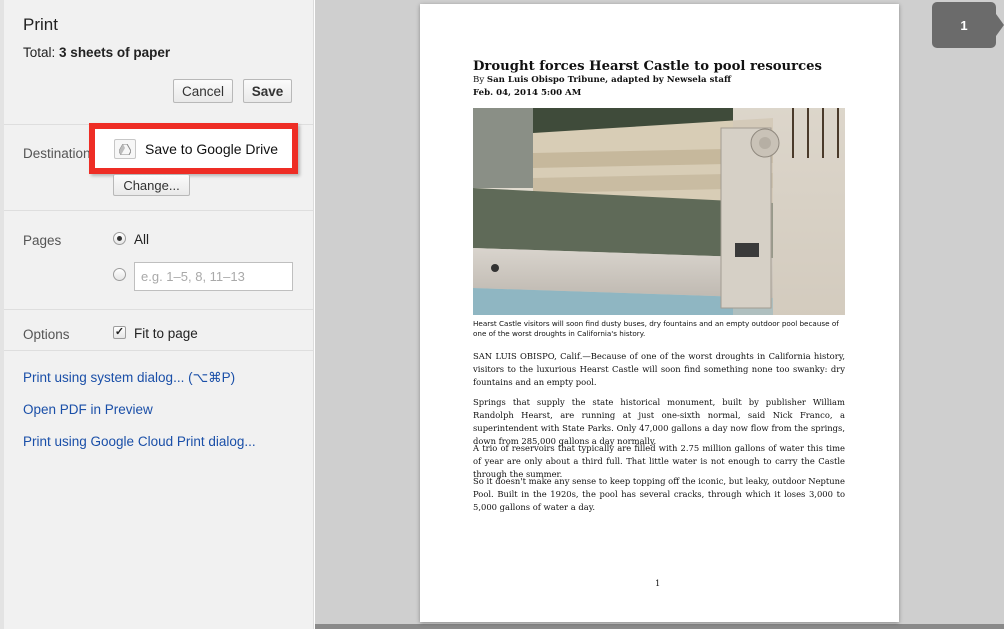  What do you see at coordinates (964, 25) in the screenshot?
I see `page-number-badge: 1` at bounding box center [964, 25].